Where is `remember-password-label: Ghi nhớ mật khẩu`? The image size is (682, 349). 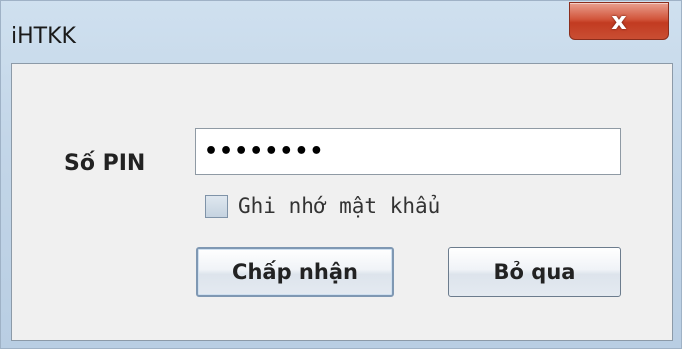
remember-password-label: Ghi nhớ mật khẩu is located at coordinates (339, 206).